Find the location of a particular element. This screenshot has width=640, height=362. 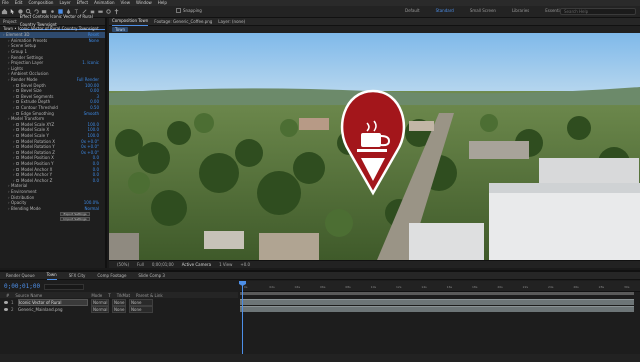

effect-row-edge-smoothing: › Edge Smoothing Smooth is located at coordinates (52, 113).